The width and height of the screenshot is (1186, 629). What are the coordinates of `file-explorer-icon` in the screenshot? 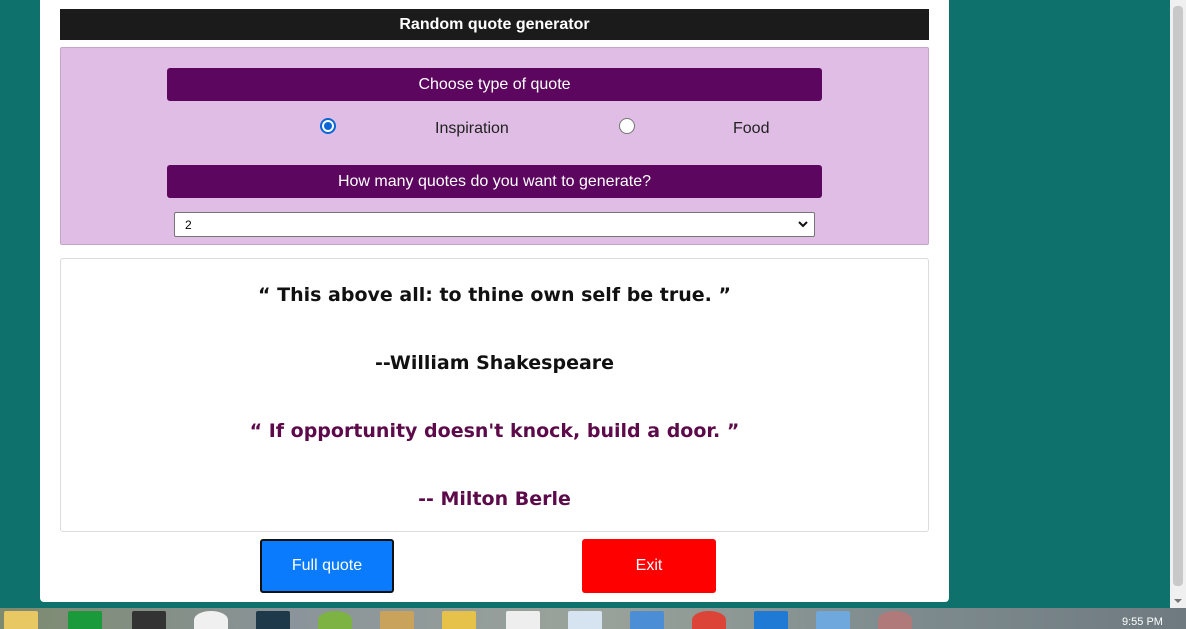 It's located at (21, 620).